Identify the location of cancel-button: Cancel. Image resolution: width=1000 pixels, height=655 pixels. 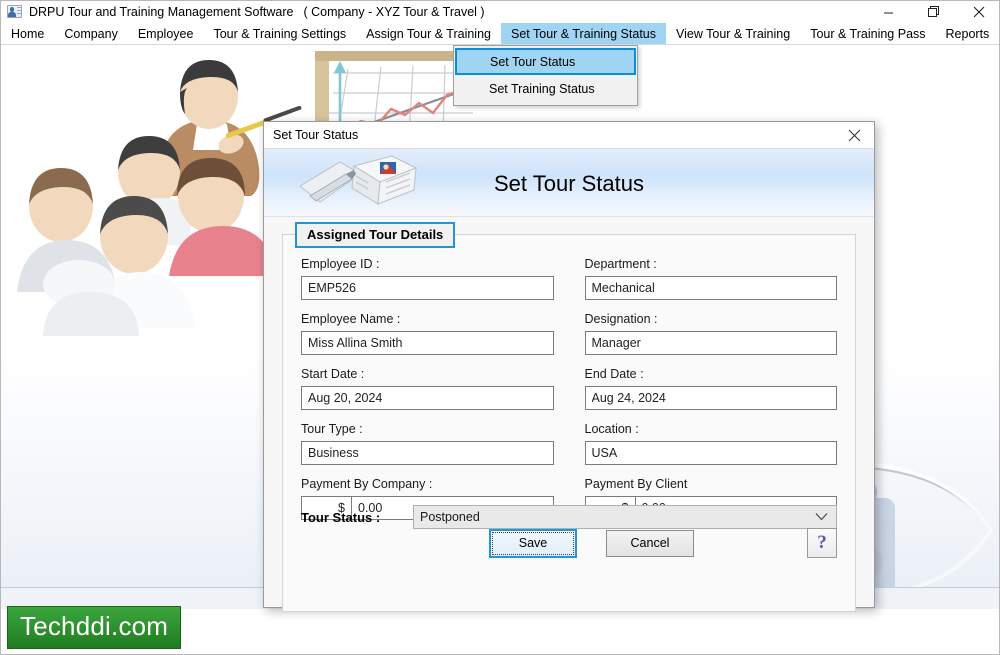
(650, 543).